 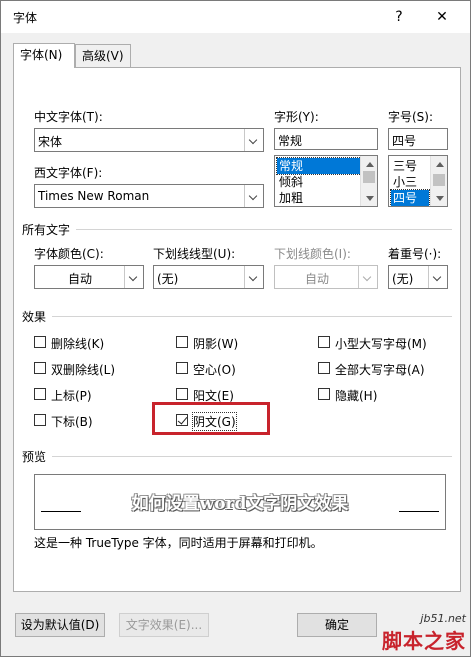 I want to click on list-item: 常规, so click(x=319, y=166).